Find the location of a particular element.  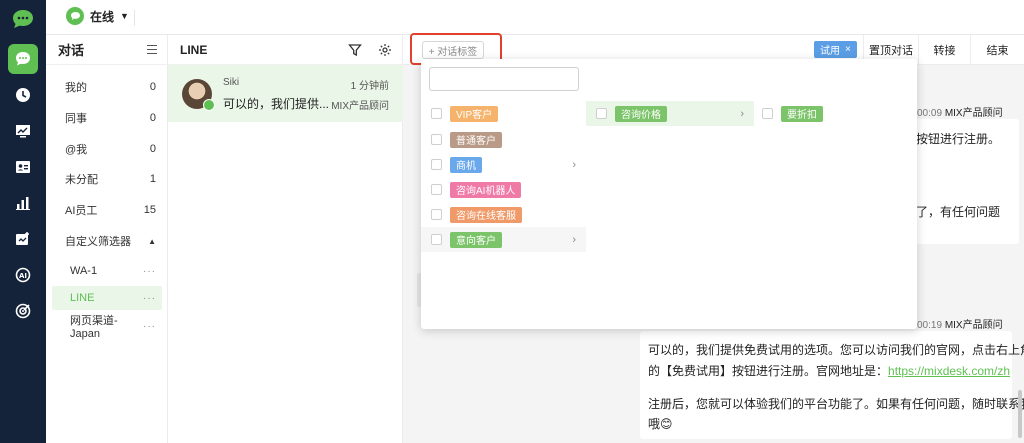

filter-item-label: 网页渠道-Japan is located at coordinates (94, 327).